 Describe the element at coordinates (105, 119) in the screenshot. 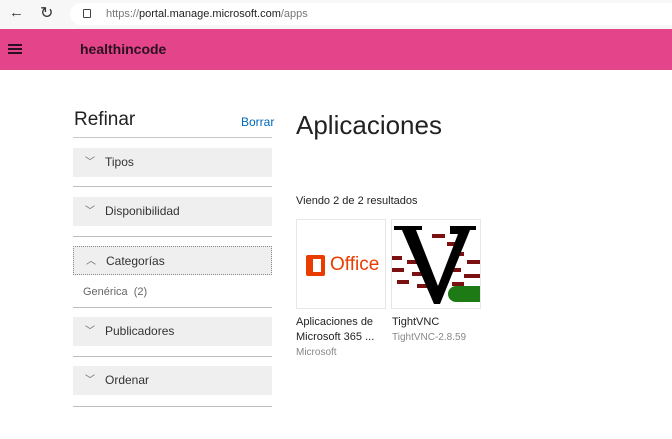

I see `refine-heading: Refinar` at that location.